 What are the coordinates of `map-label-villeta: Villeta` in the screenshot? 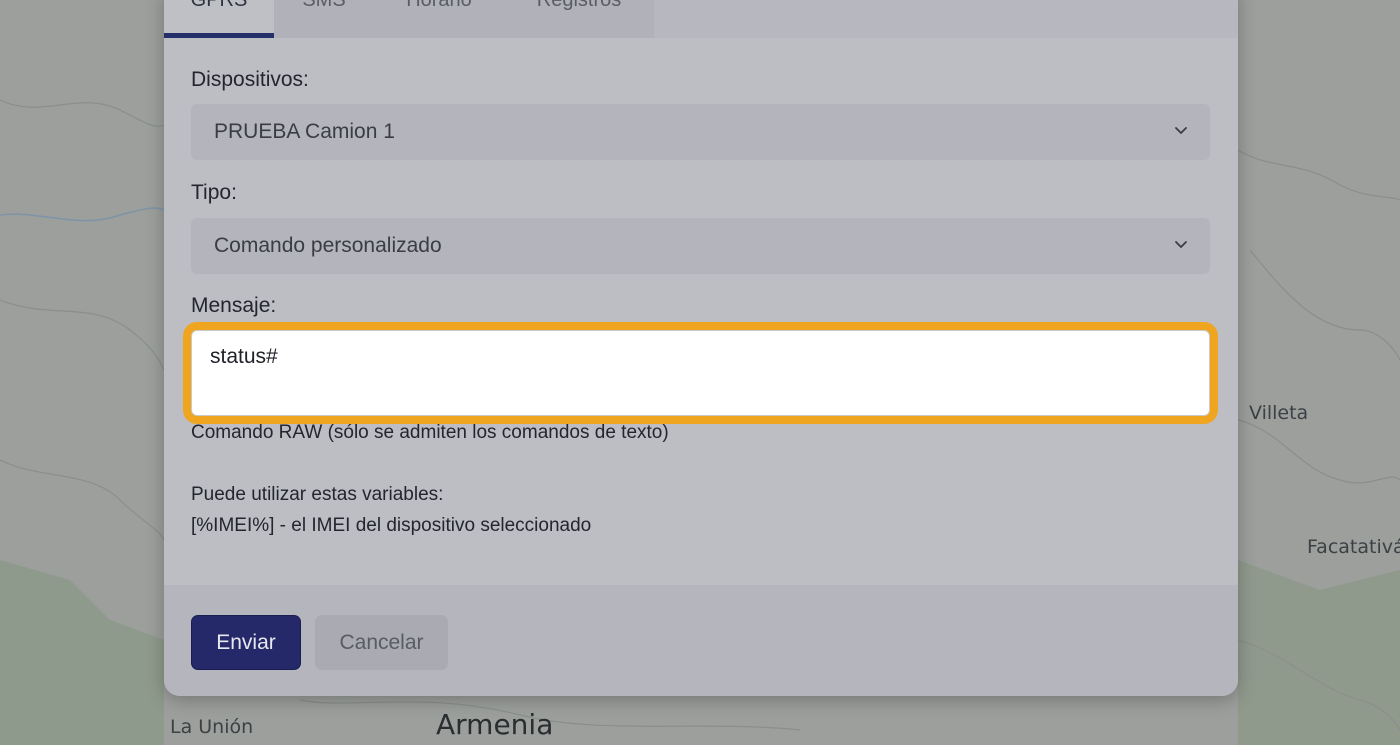 It's located at (1279, 413).